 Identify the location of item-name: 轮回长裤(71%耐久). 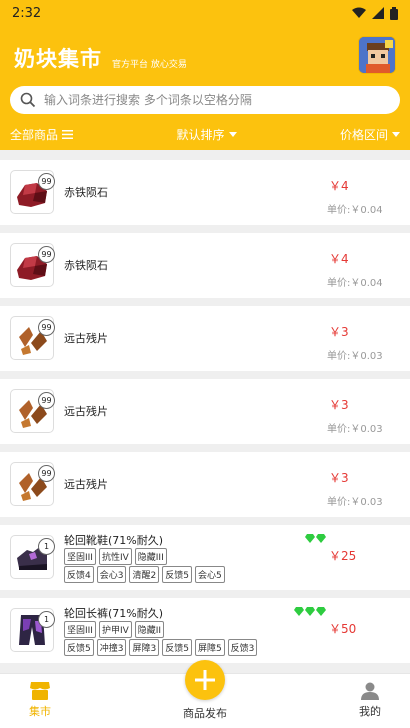
(114, 613).